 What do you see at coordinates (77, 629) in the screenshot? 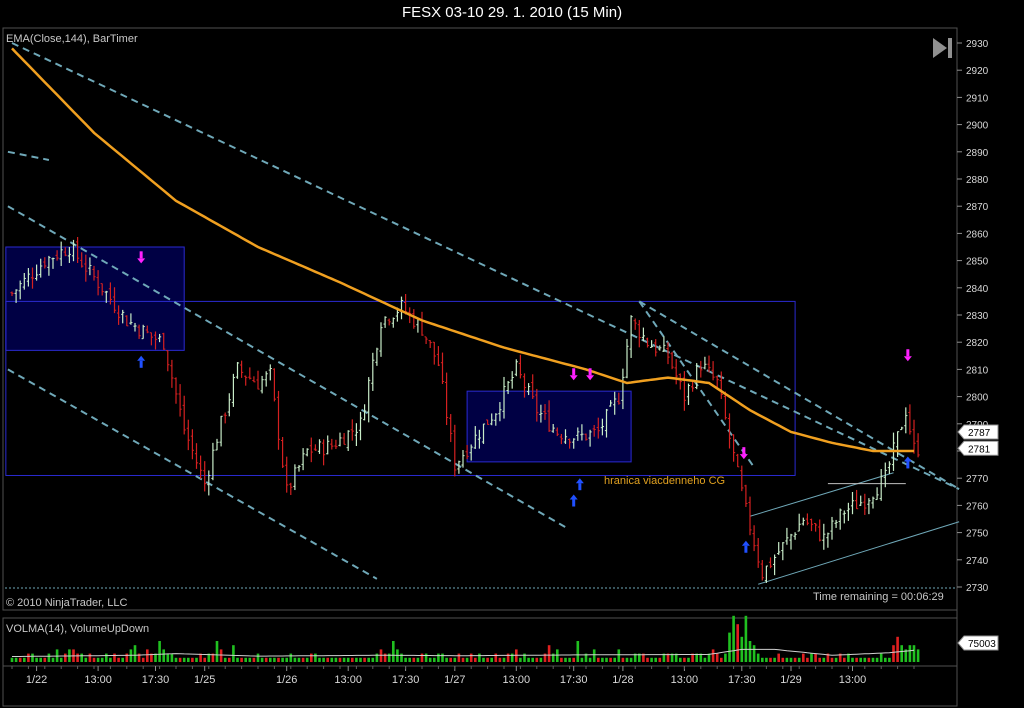
I see `volume-indicator-label: VOLMA(14), VolumeUpDown` at bounding box center [77, 629].